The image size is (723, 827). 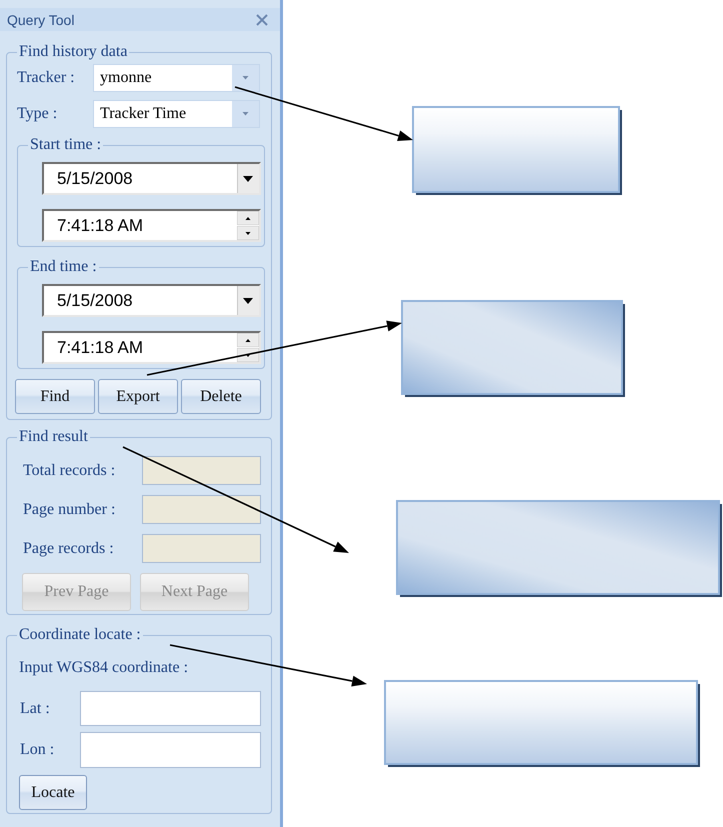 I want to click on instruction-text: Input WGS84 coordinate :, so click(x=104, y=668).